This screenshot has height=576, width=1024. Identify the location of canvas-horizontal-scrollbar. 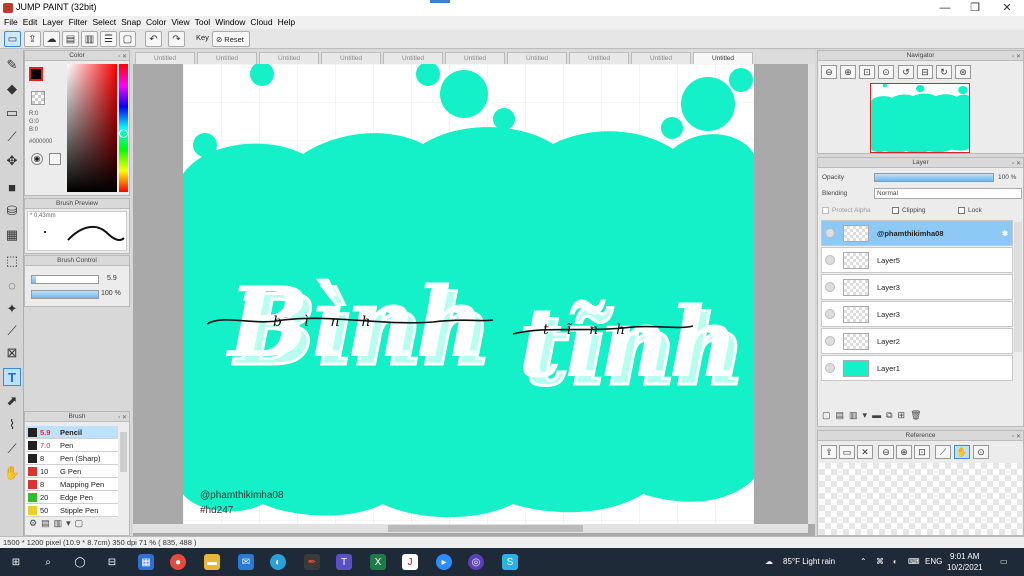
(470, 528).